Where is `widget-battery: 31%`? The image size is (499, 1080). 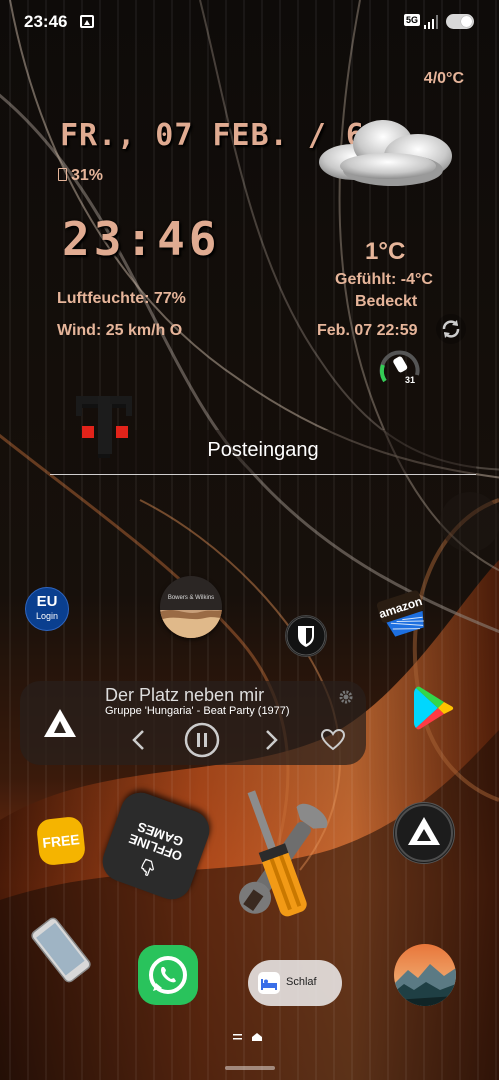
widget-battery: 31% is located at coordinates (80, 176).